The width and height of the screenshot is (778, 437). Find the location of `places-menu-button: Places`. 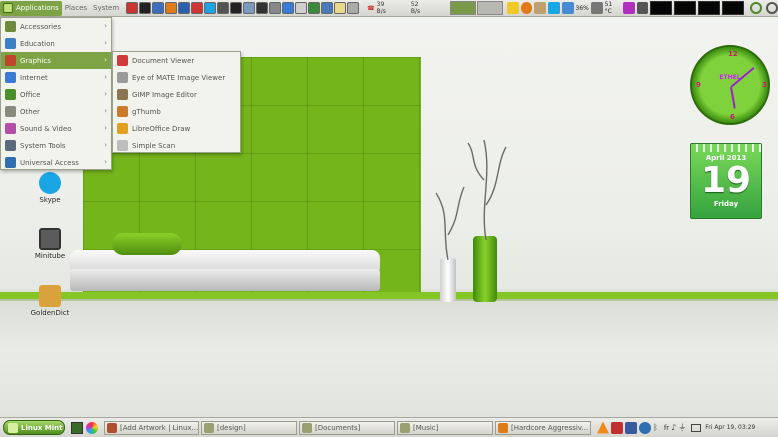

places-menu-button: Places is located at coordinates (76, 8).